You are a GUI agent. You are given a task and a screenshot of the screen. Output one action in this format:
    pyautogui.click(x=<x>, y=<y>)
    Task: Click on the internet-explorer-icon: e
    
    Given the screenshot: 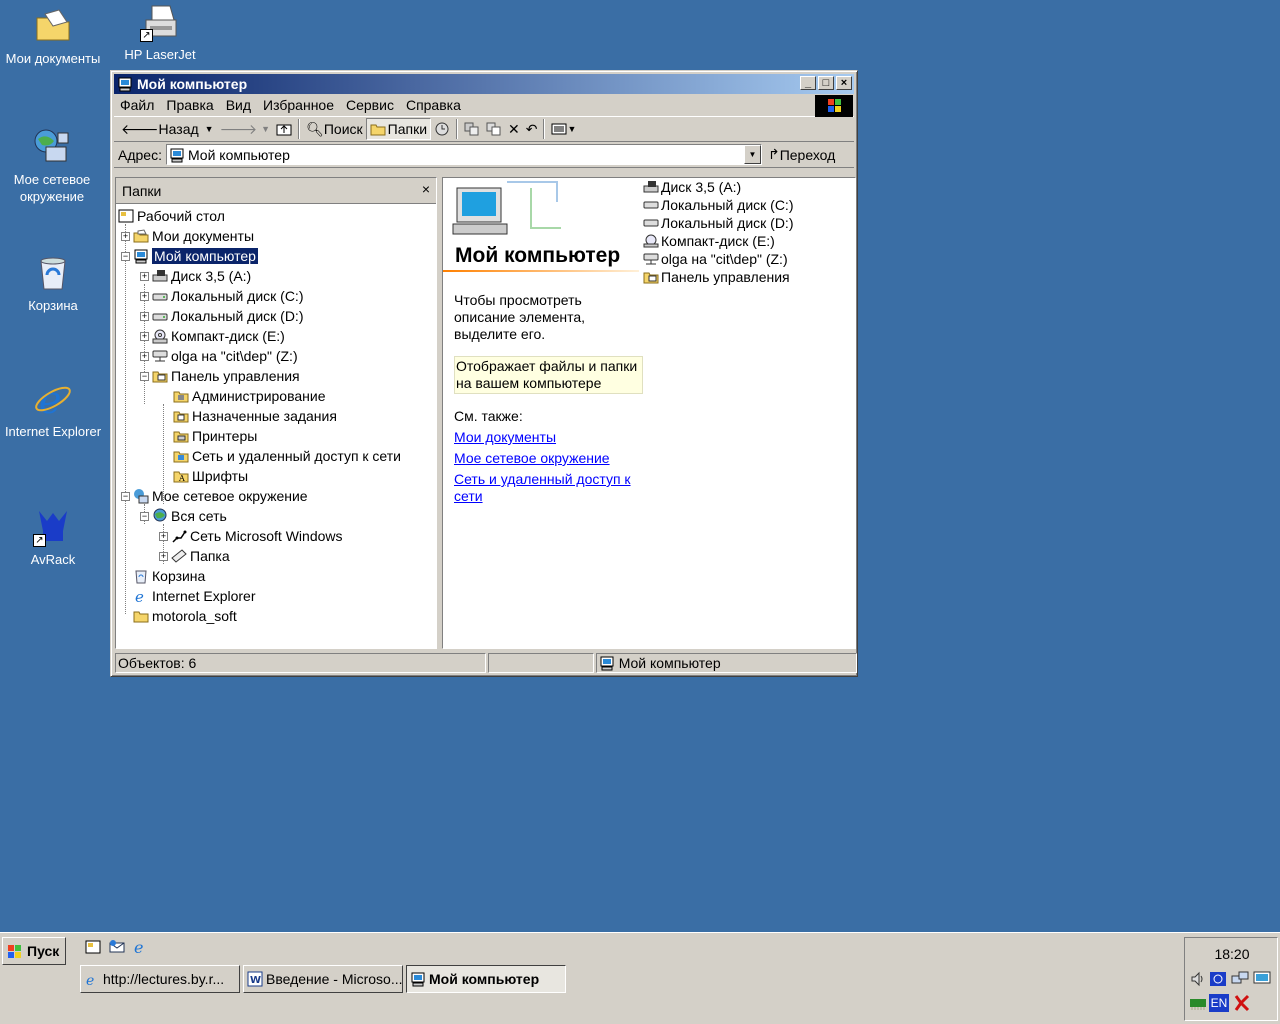 What is the action you would take?
    pyautogui.click(x=141, y=947)
    